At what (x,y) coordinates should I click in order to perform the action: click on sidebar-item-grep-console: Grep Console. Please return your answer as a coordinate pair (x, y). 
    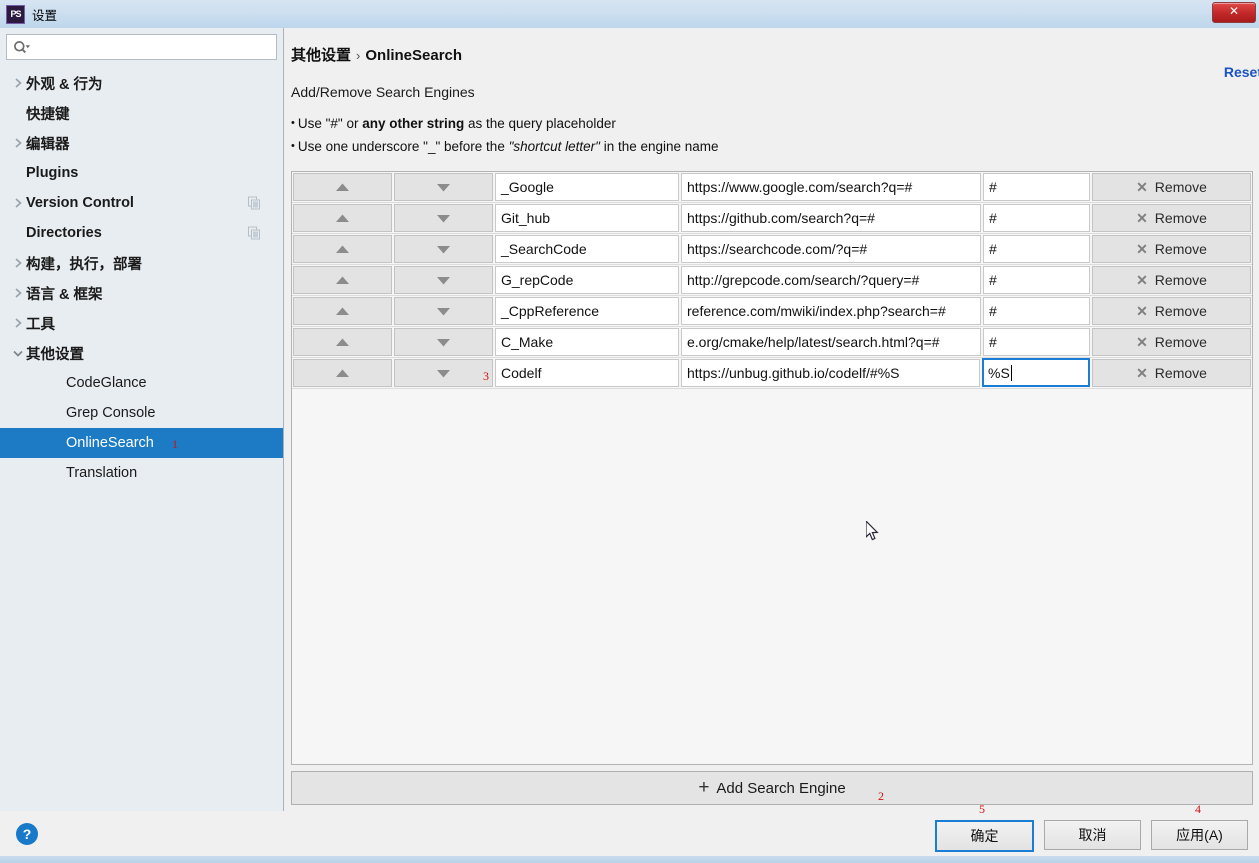
    Looking at the image, I should click on (141, 413).